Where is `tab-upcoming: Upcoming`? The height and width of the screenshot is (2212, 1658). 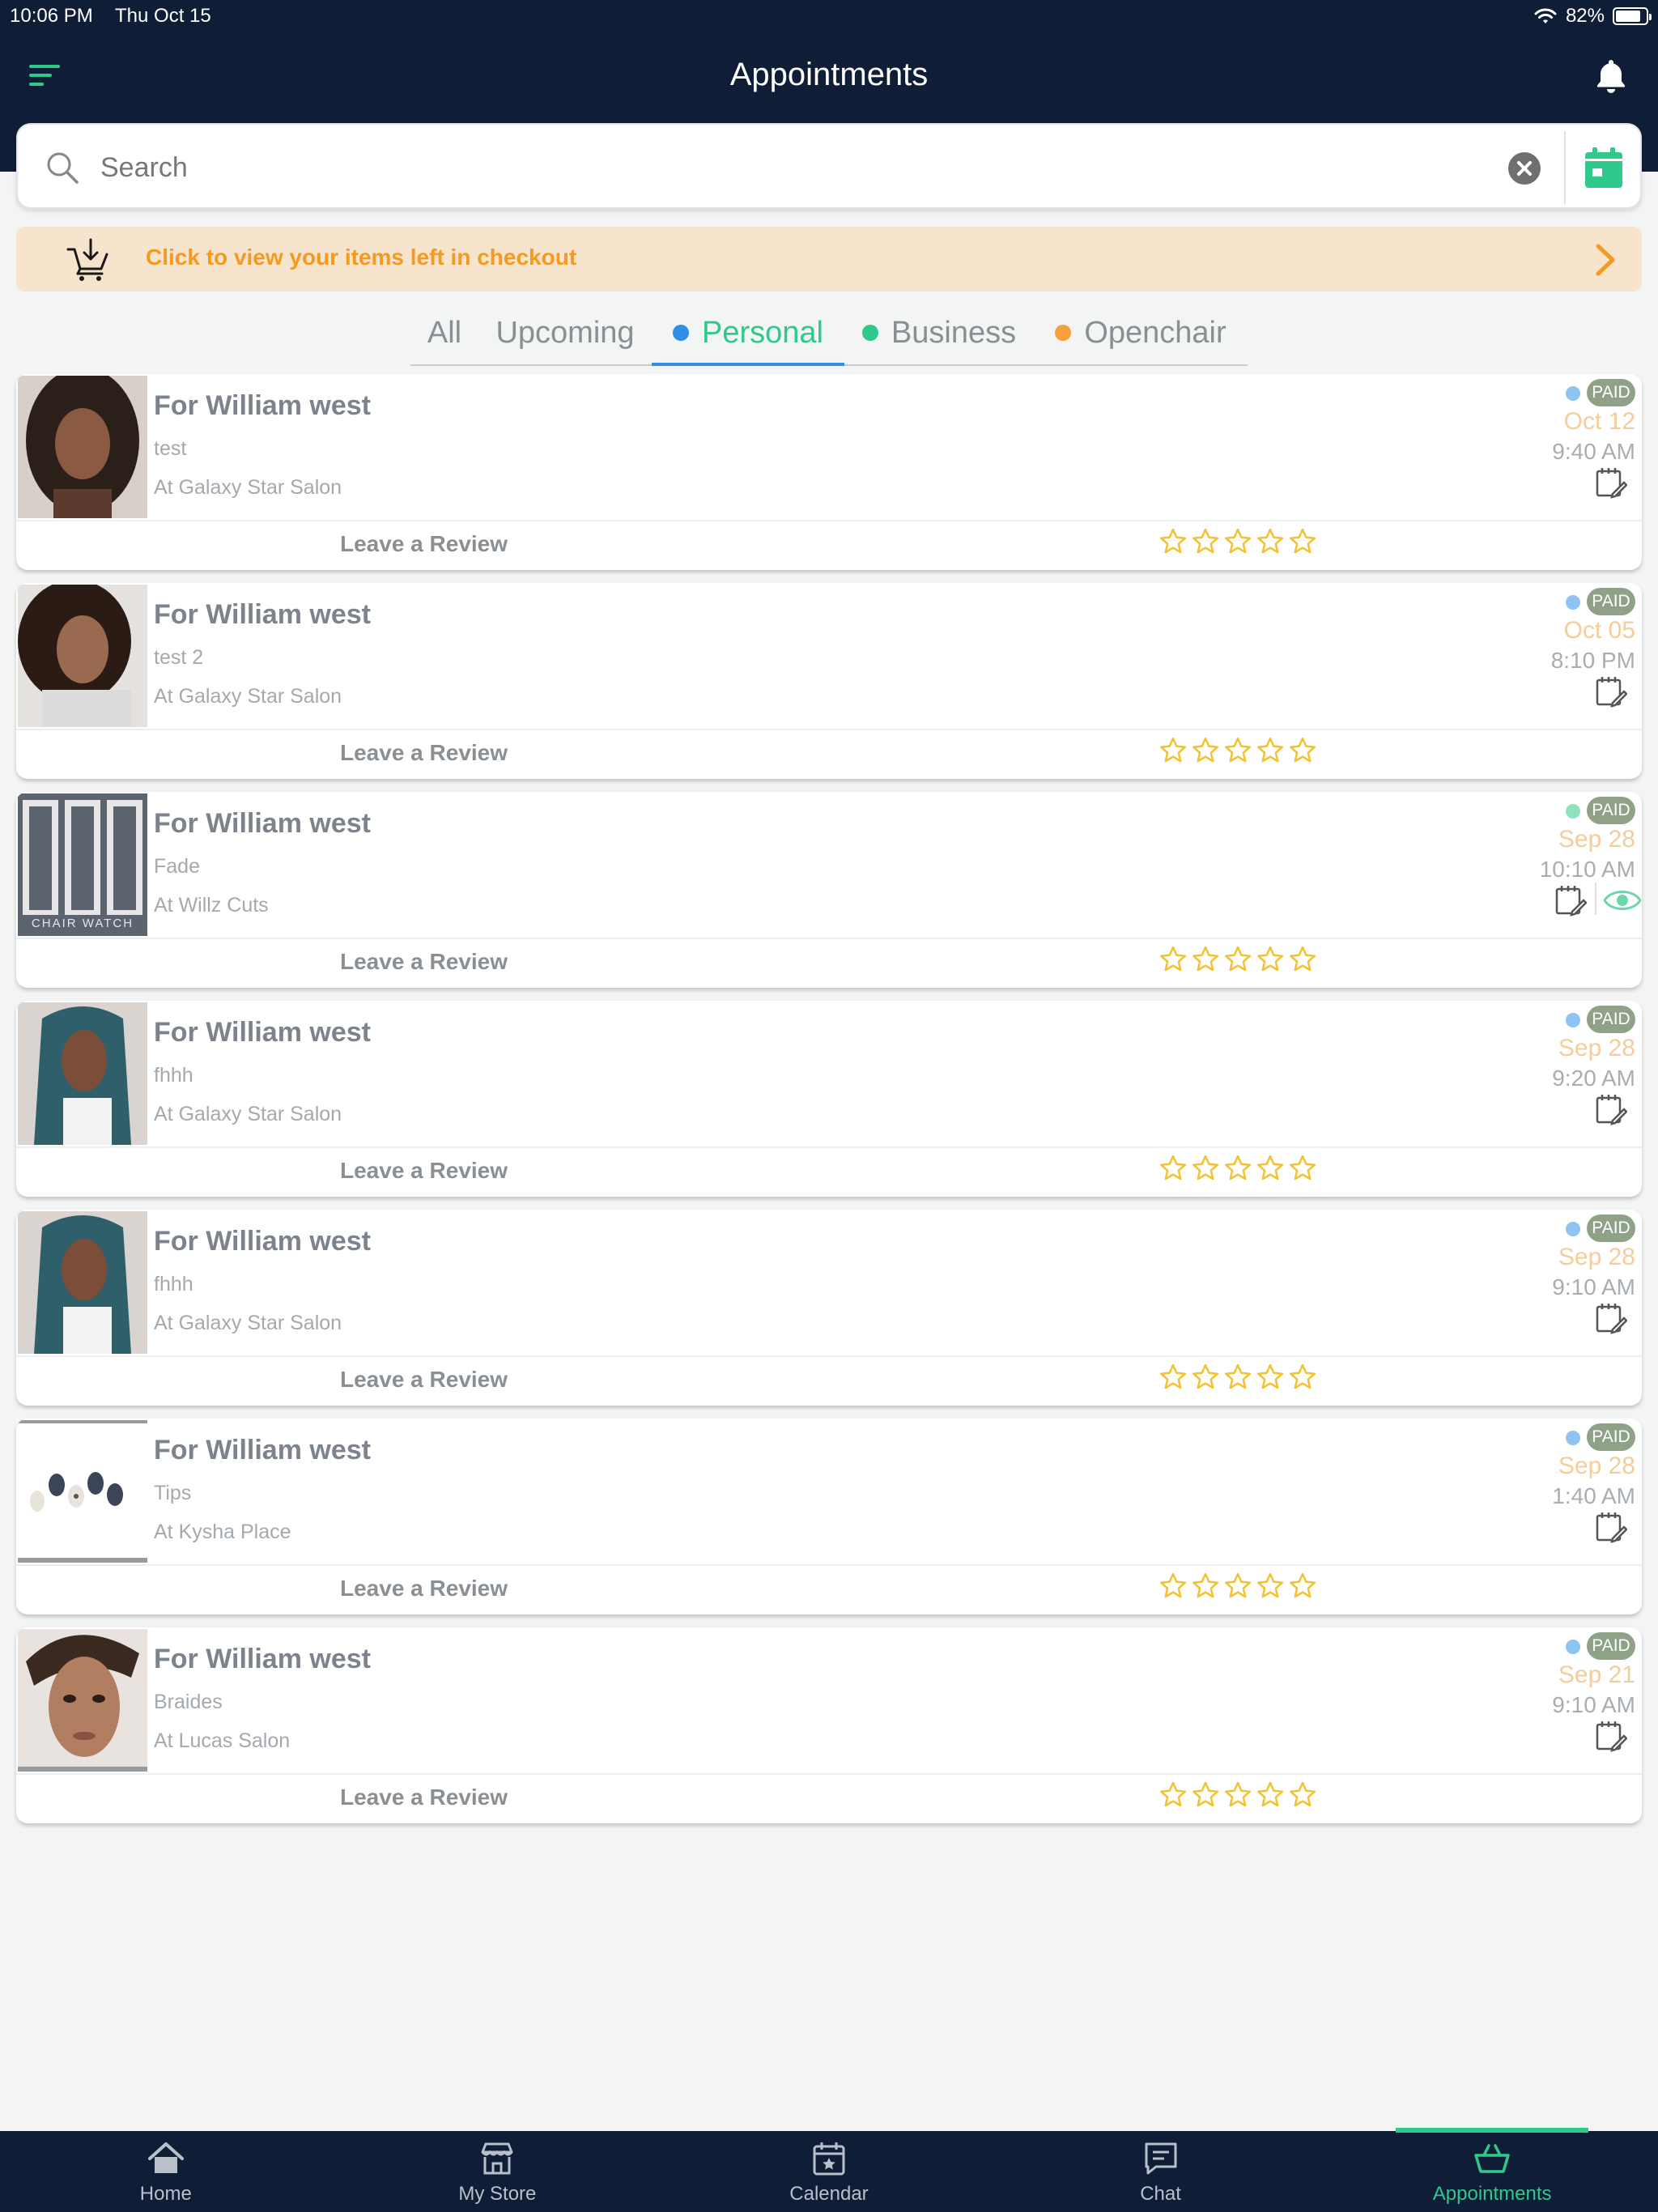 tab-upcoming: Upcoming is located at coordinates (565, 333).